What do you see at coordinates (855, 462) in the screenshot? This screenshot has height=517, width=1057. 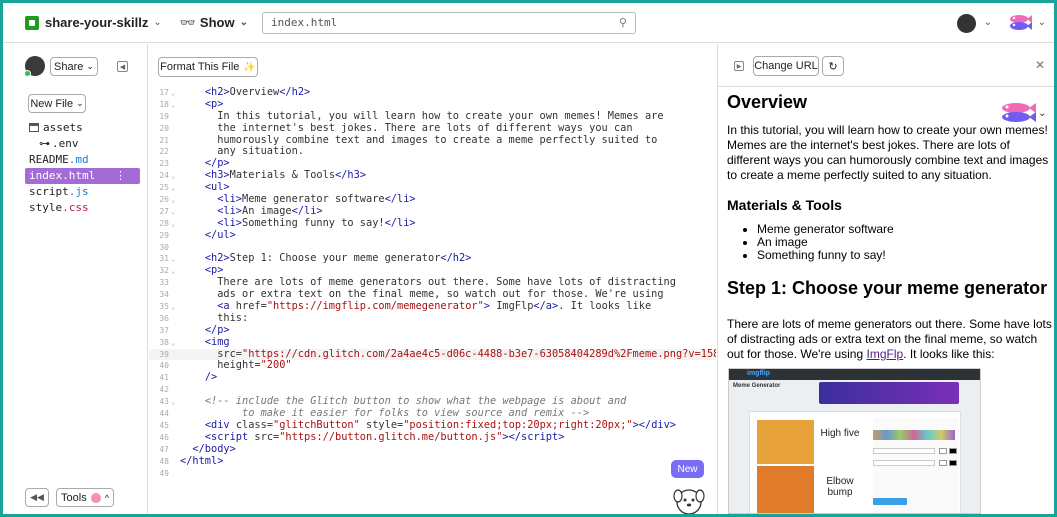 I see `meme-card: High five Elbow bump` at bounding box center [855, 462].